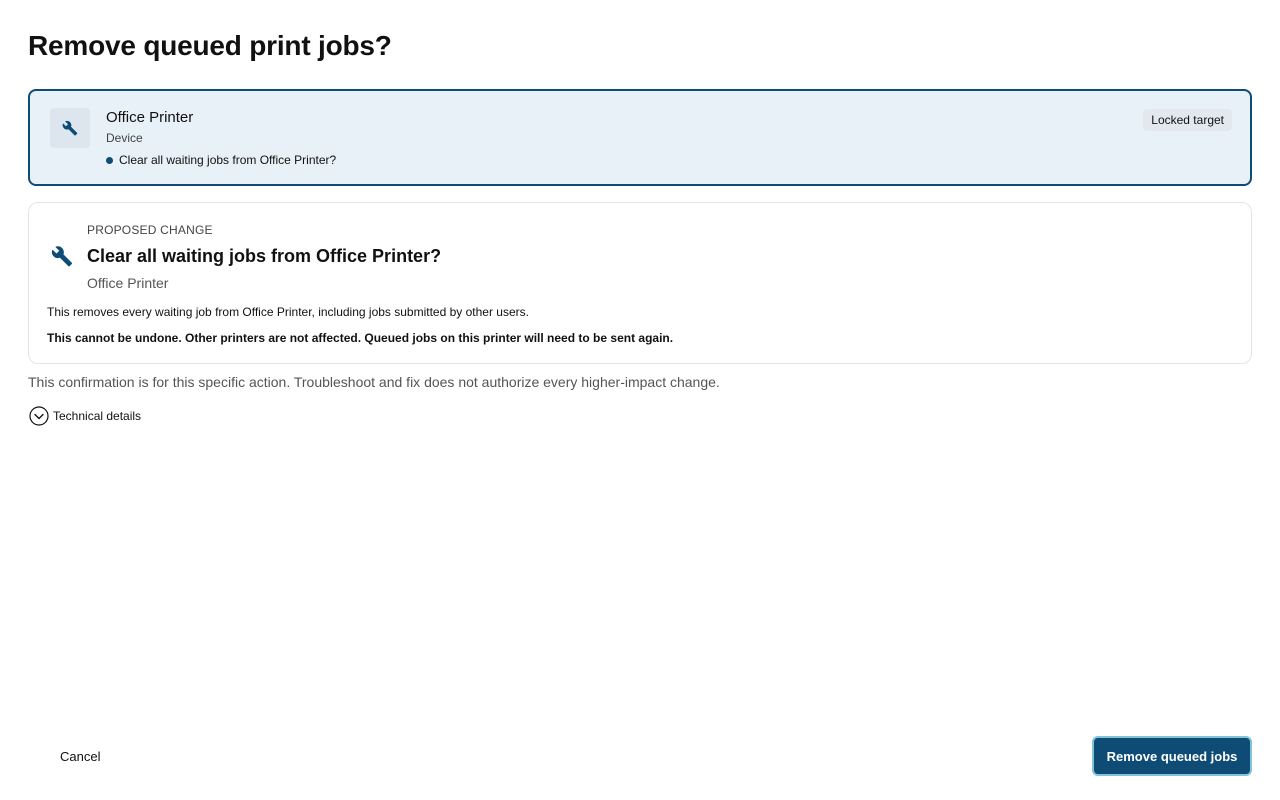 The height and width of the screenshot is (800, 1280). I want to click on technical-details-toggle: Technical details, so click(85, 416).